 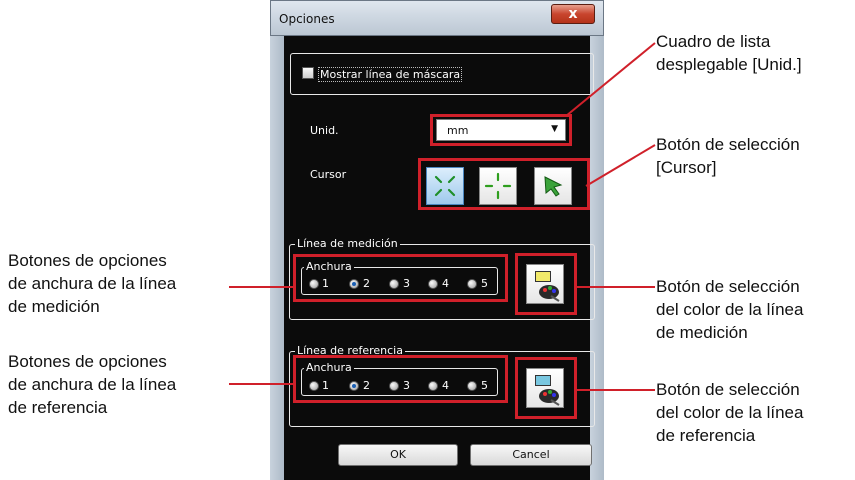 What do you see at coordinates (729, 53) in the screenshot?
I see `annotation-unit-dropdown: Cuadro de lista desplegable [Unid.]` at bounding box center [729, 53].